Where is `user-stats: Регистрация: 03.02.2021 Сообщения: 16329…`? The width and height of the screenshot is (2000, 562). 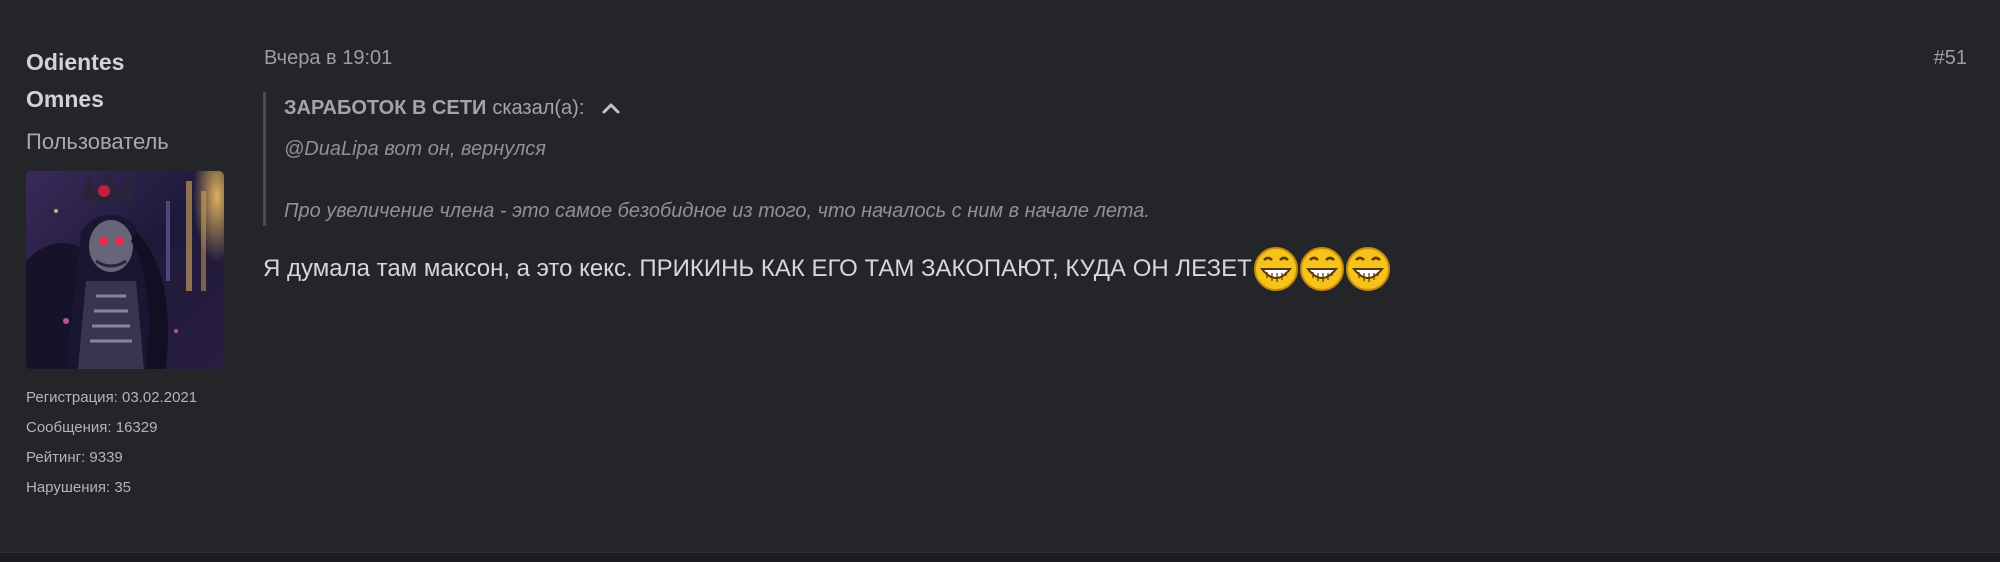 user-stats: Регистрация: 03.02.2021 Сообщения: 16329… is located at coordinates (131, 443).